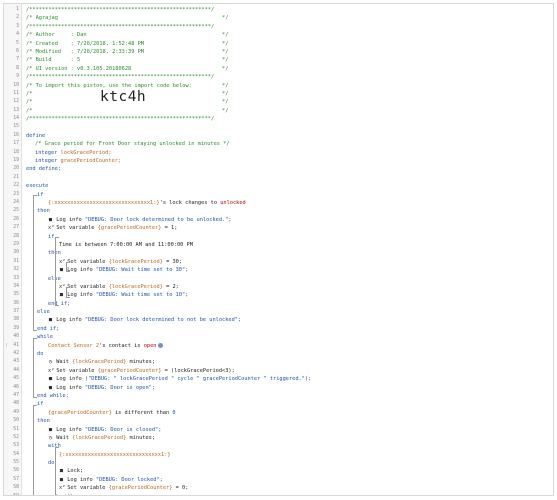  What do you see at coordinates (278, 463) in the screenshot?
I see `code-line: 55 do` at bounding box center [278, 463].